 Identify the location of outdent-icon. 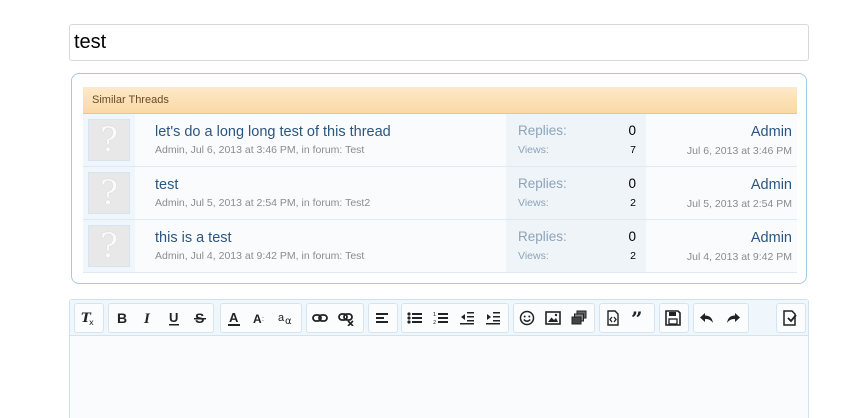
(467, 318).